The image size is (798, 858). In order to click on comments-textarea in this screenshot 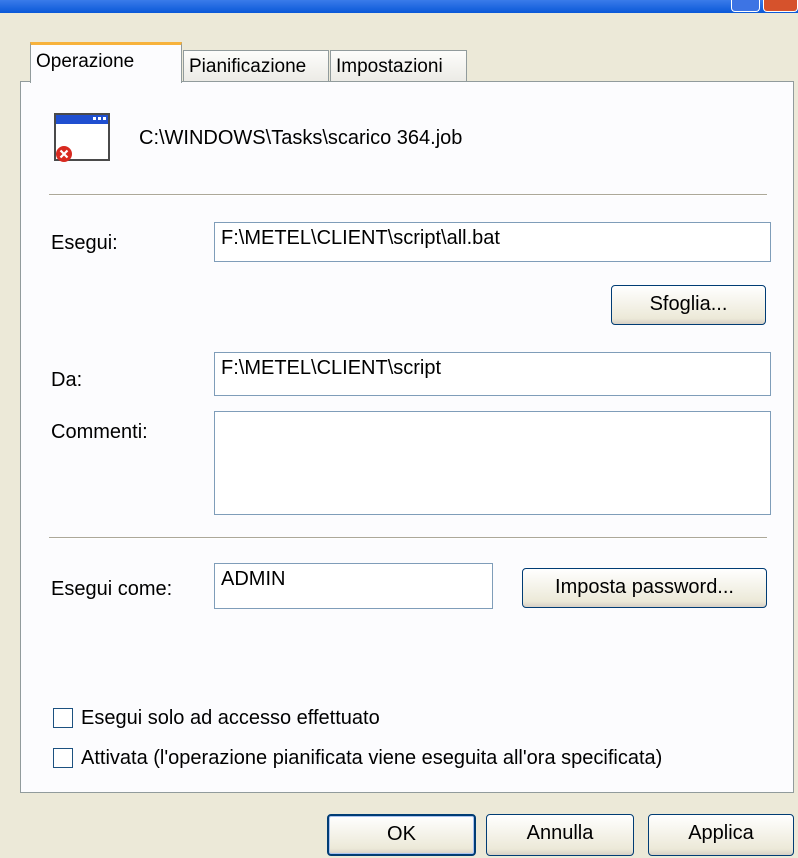, I will do `click(492, 463)`.